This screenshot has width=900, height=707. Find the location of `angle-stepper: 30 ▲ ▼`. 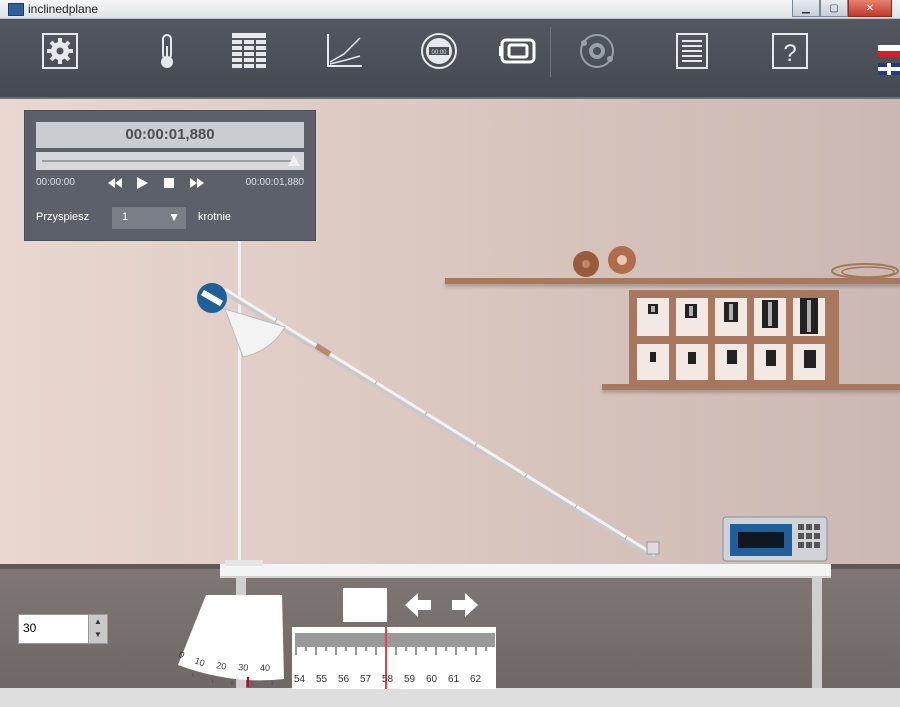

angle-stepper: 30 ▲ ▼ is located at coordinates (63, 629).